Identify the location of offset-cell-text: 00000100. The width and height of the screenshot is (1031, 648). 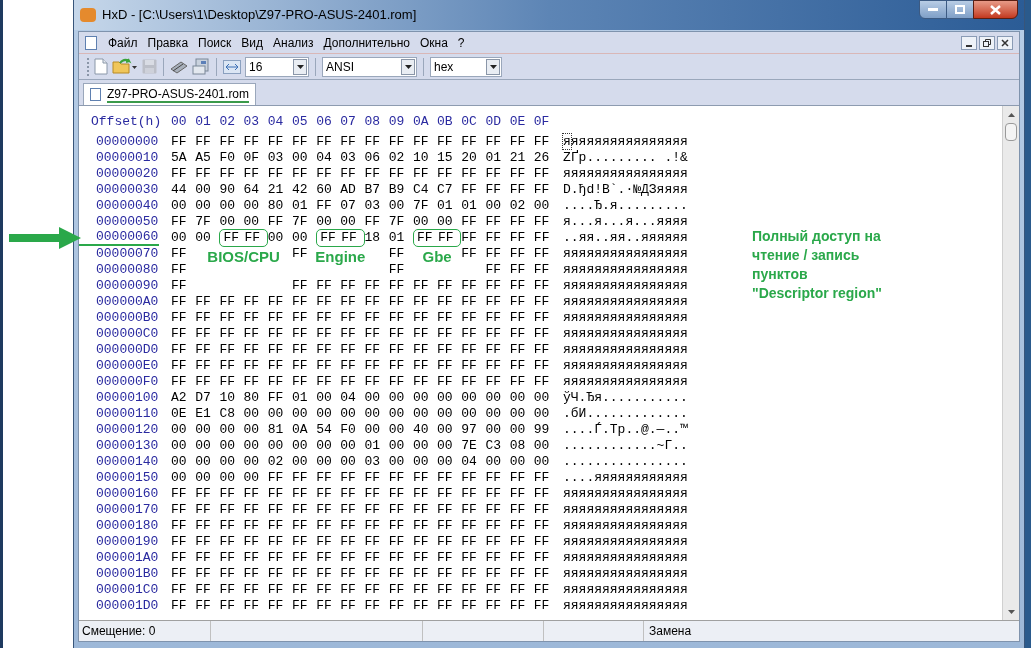
(127, 398).